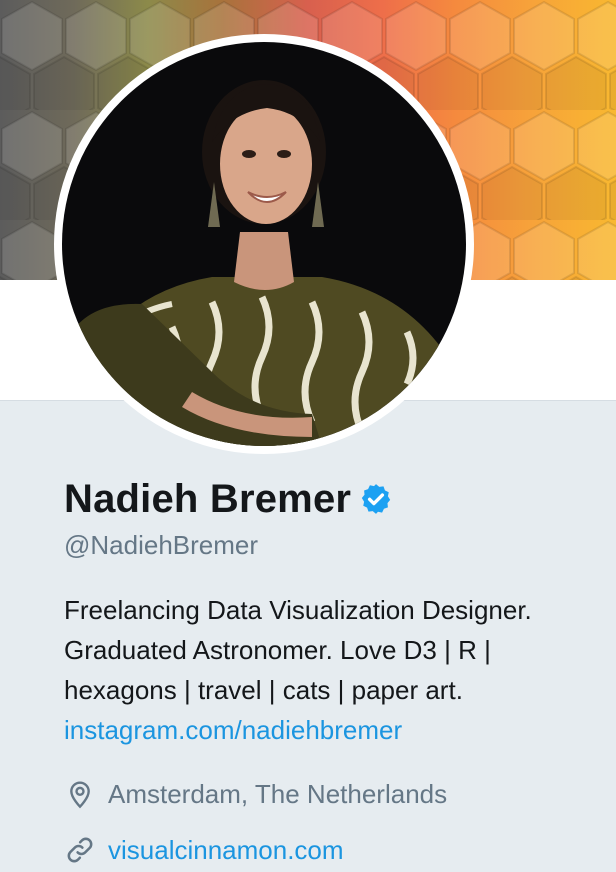 This screenshot has width=616, height=872. I want to click on bio-line: hexagons | travel | cats | paper art., so click(263, 690).